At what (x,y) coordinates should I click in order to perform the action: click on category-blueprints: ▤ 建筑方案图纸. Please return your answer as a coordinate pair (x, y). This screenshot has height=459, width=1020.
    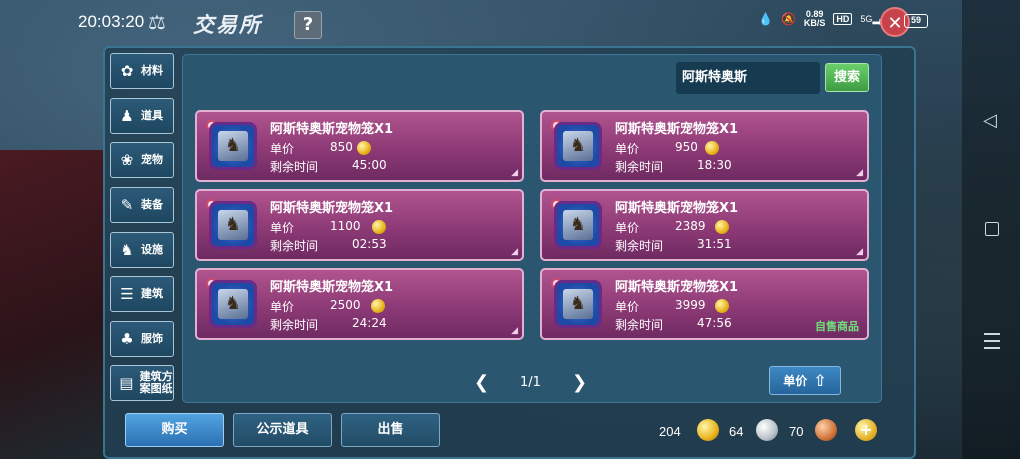
    Looking at the image, I should click on (142, 383).